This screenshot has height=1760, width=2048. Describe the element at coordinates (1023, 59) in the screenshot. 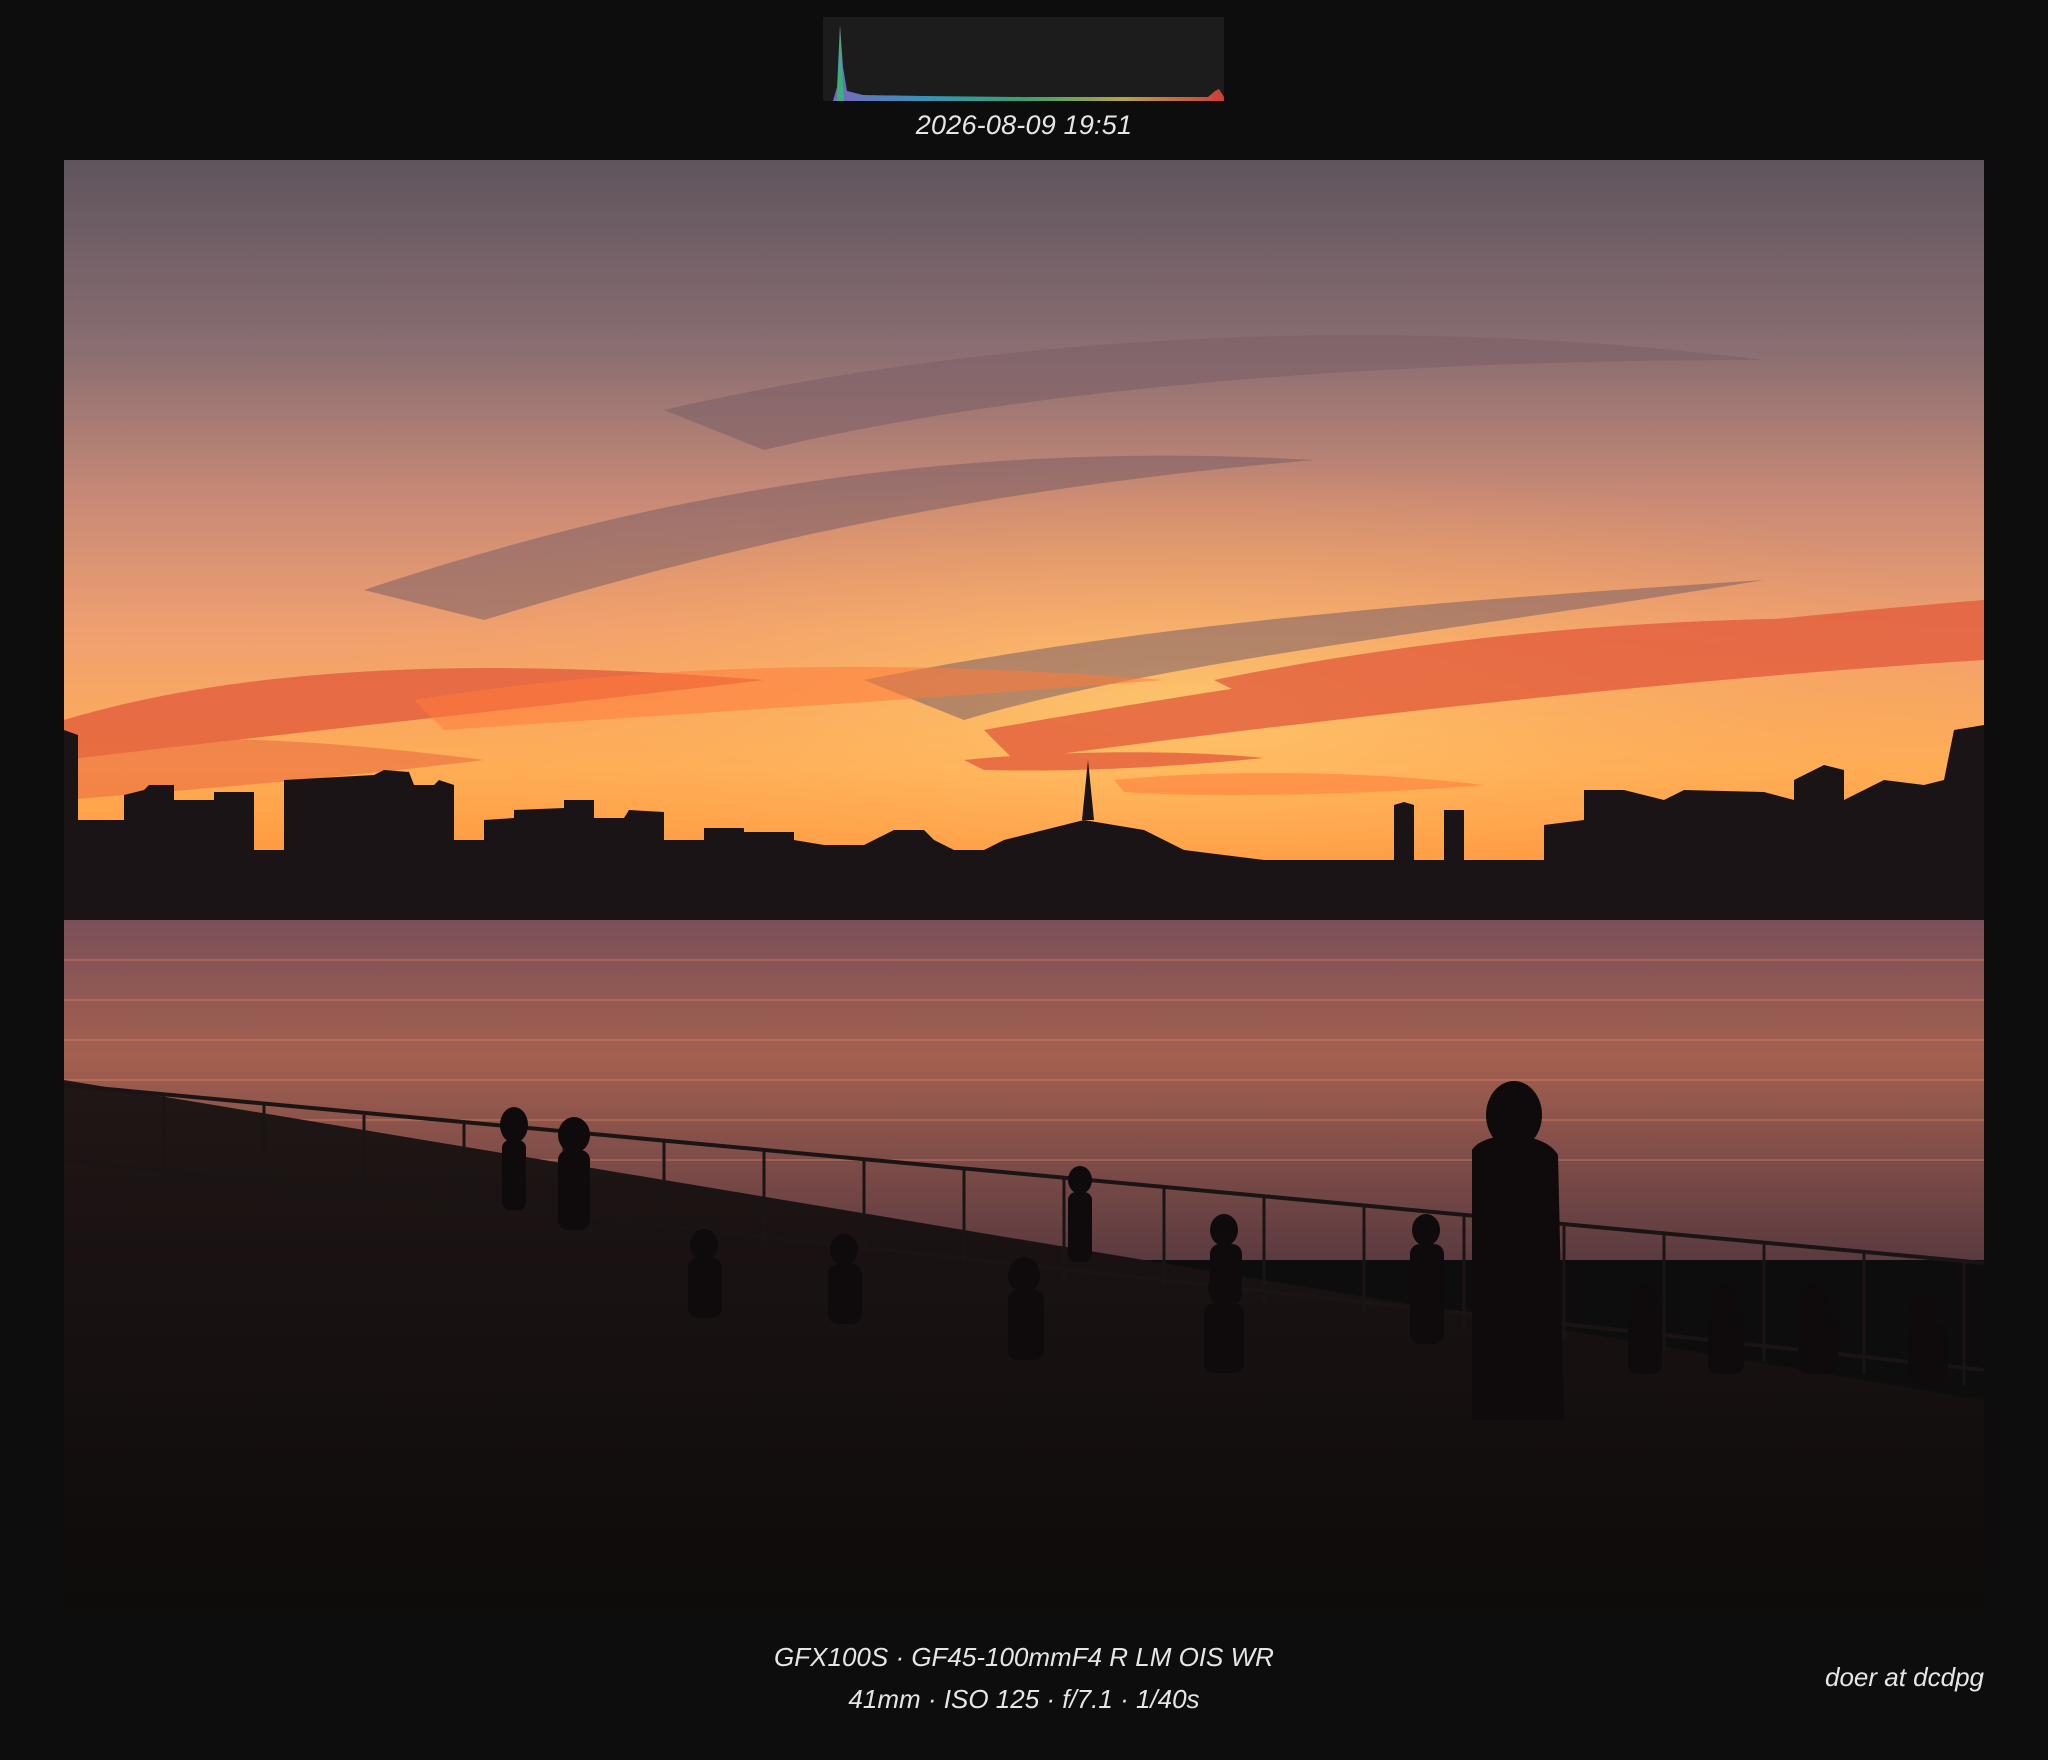

I see `histogram` at that location.